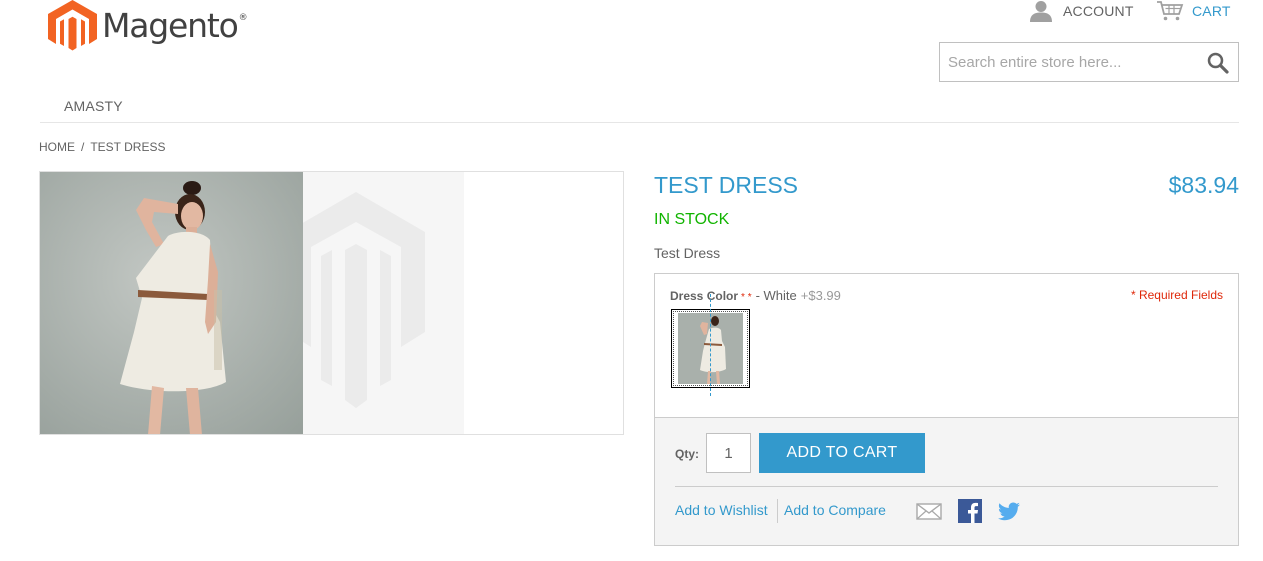 This screenshot has height=561, width=1263. What do you see at coordinates (710, 345) in the screenshot?
I see `swatch-guide-line` at bounding box center [710, 345].